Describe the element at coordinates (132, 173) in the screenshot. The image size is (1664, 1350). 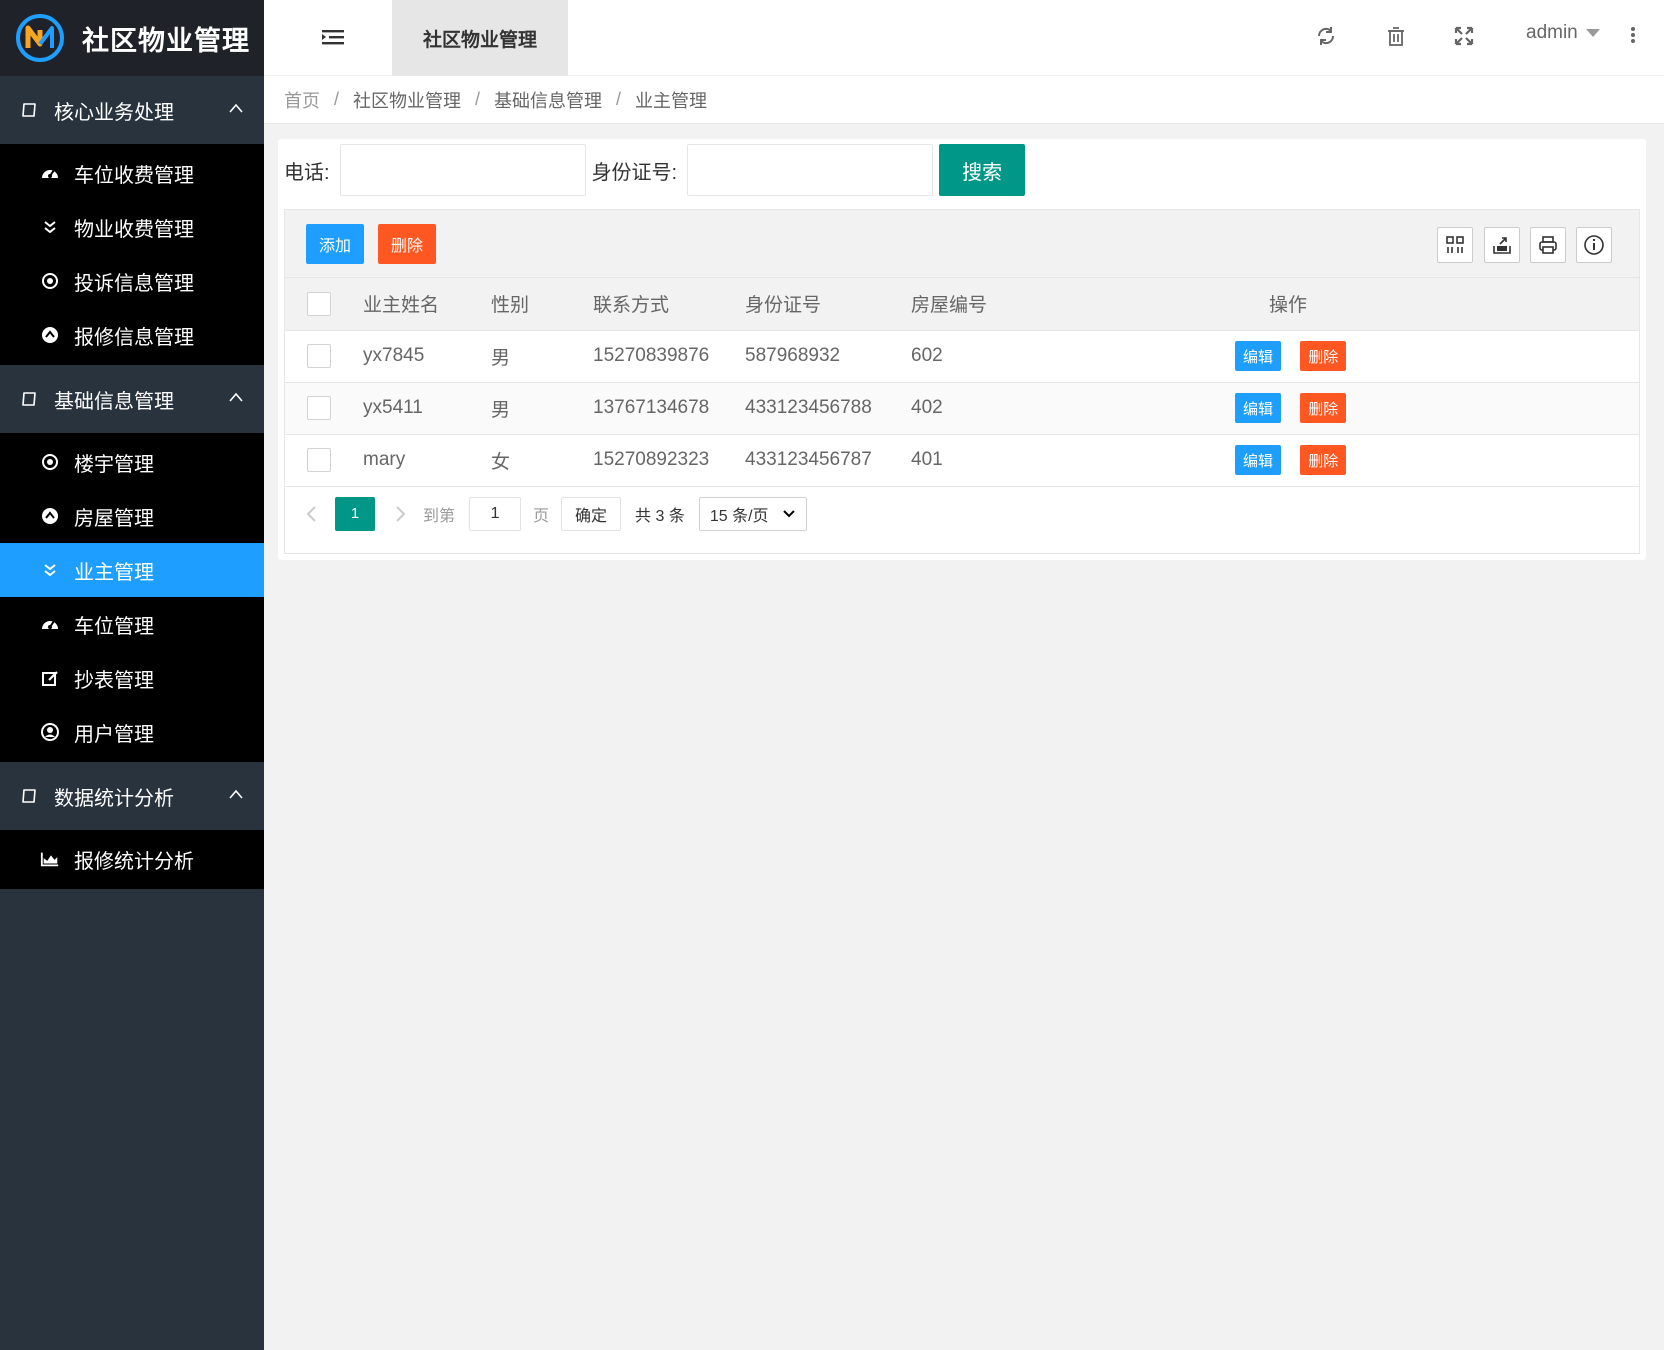
I see `sidebar-item-parking-fee: 车位收费管理` at that location.